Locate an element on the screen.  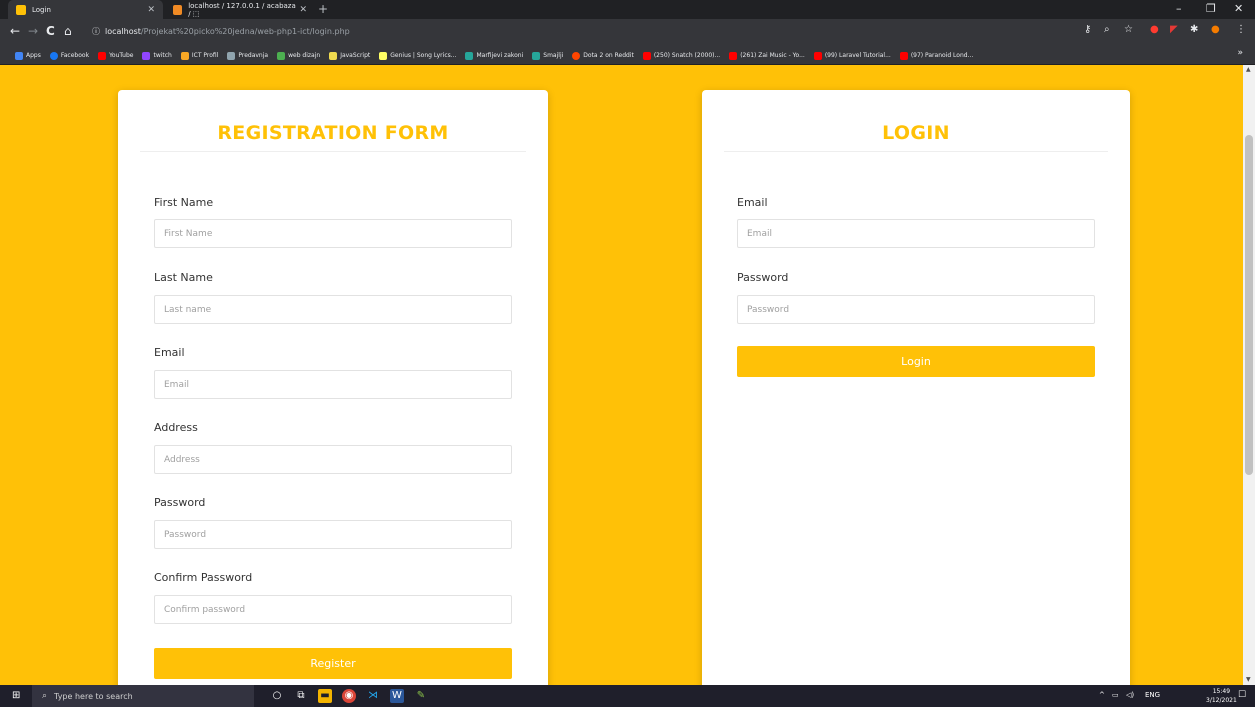
home-button: ⌂ is located at coordinates (68, 31).